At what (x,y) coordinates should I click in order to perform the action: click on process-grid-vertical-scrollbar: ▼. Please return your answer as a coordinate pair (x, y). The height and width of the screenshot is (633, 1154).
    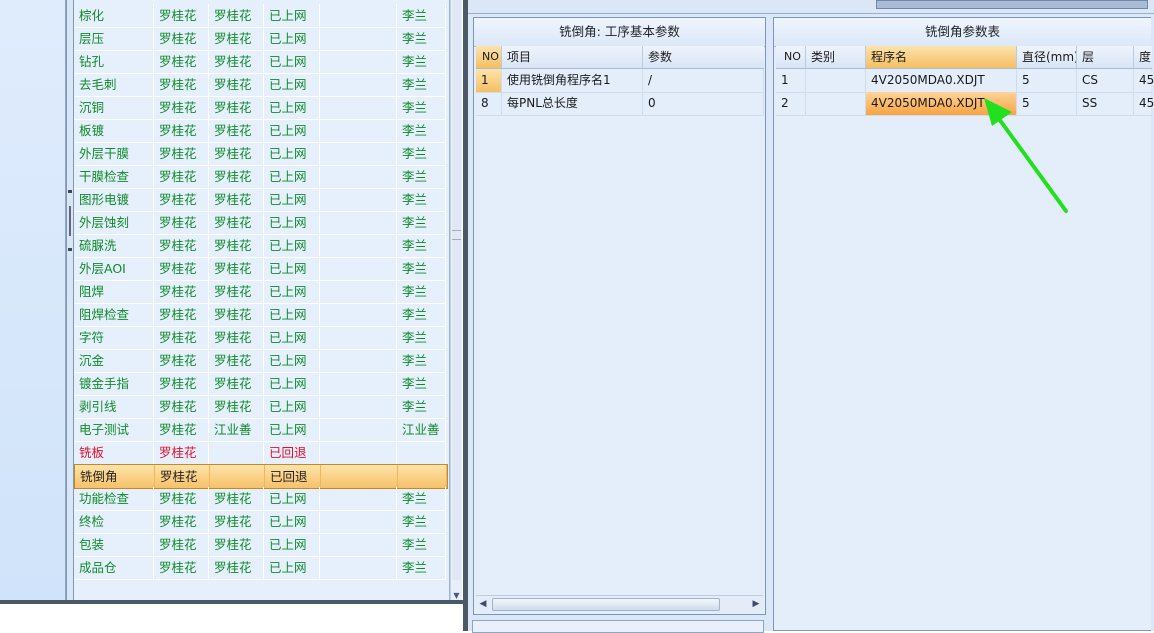
    Looking at the image, I should click on (456, 302).